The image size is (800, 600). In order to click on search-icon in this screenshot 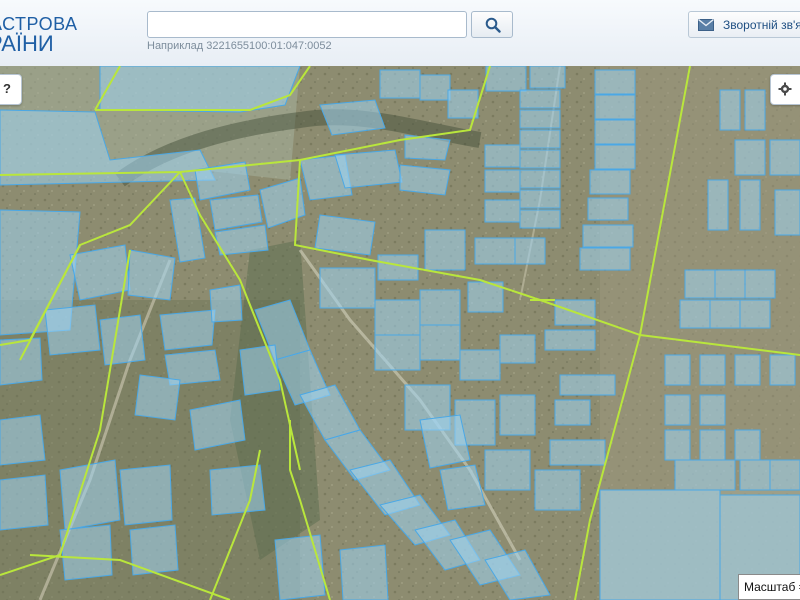, I will do `click(493, 25)`.